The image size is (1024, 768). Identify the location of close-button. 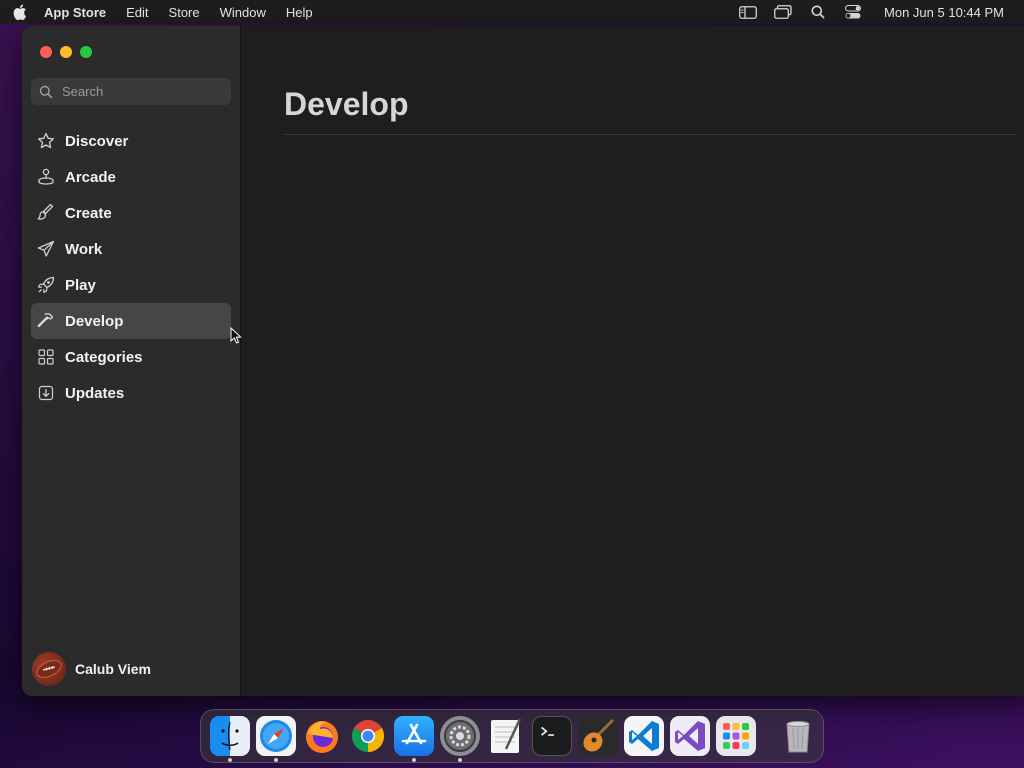
(46, 52).